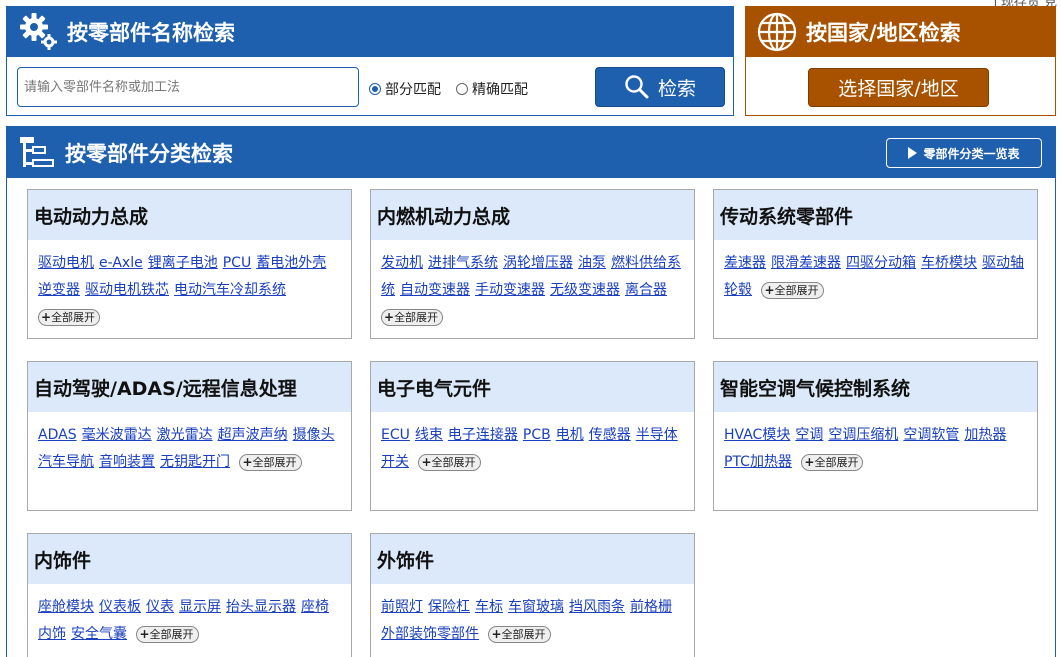  What do you see at coordinates (402, 607) in the screenshot?
I see `part-link: 前照灯` at bounding box center [402, 607].